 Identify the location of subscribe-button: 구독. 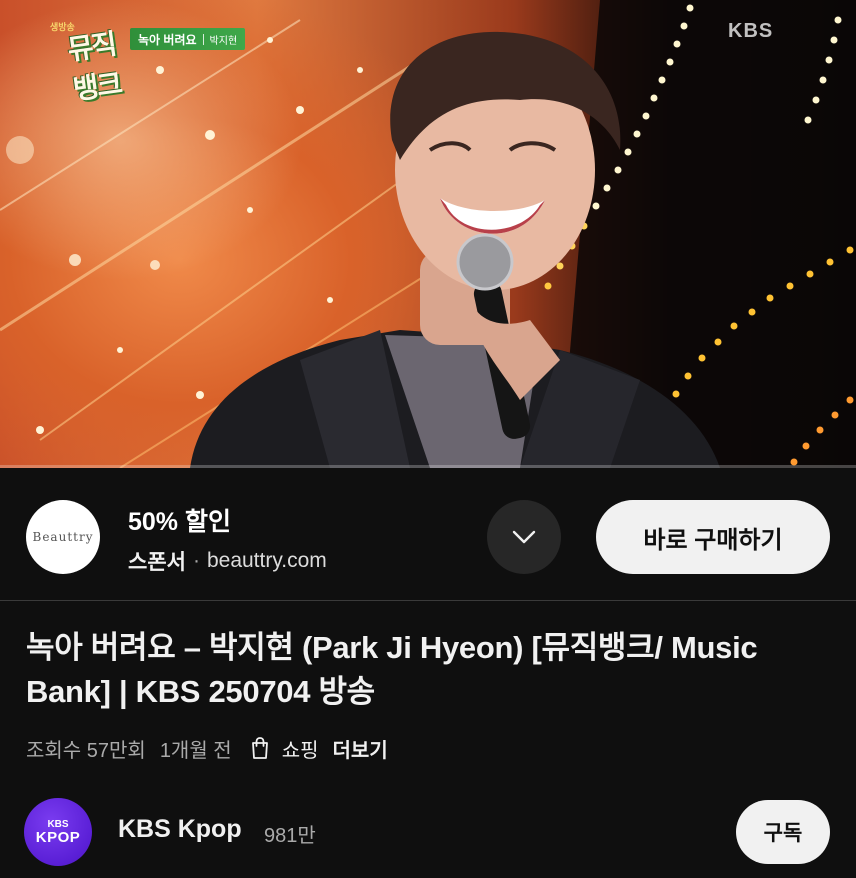
(783, 832).